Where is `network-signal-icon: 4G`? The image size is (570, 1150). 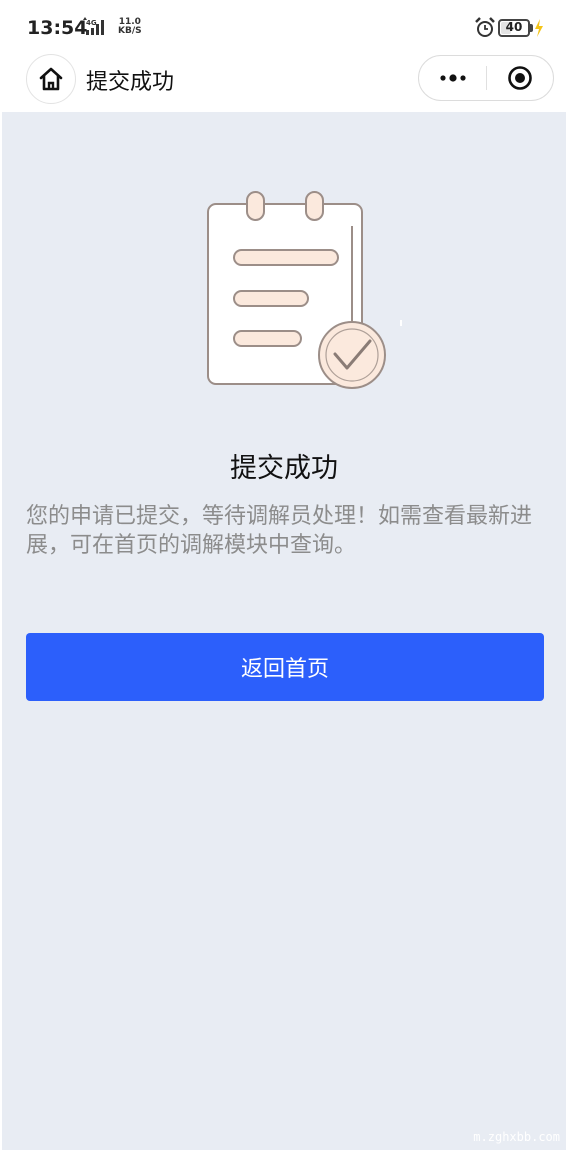
network-signal-icon: 4G is located at coordinates (93, 26).